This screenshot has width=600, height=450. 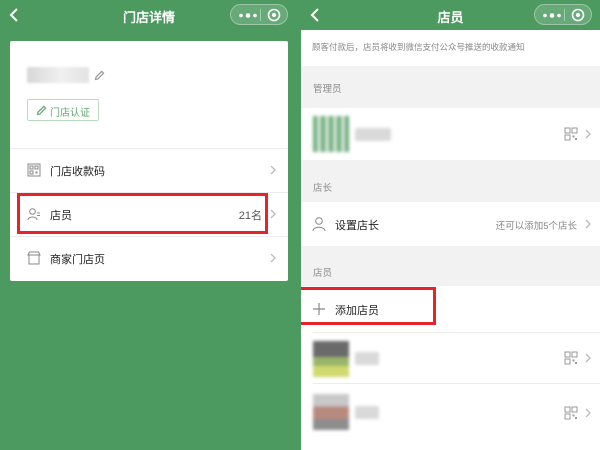 What do you see at coordinates (41, 110) in the screenshot?
I see `pencil-icon` at bounding box center [41, 110].